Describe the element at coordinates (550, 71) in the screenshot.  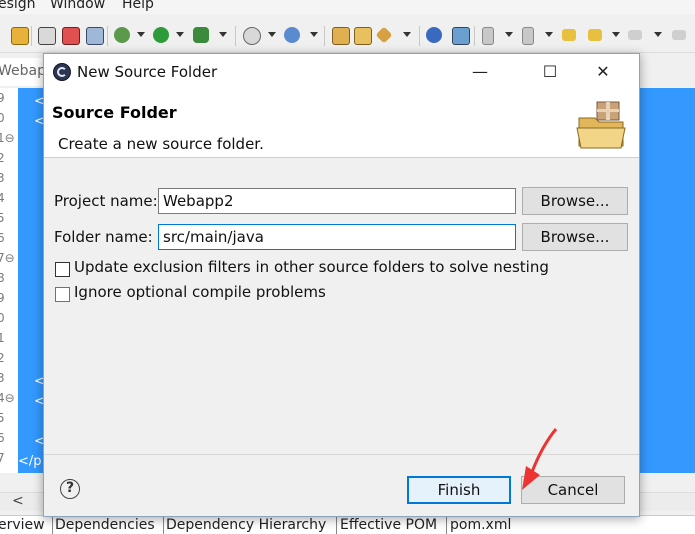
I see `maximize-button: ☐` at that location.